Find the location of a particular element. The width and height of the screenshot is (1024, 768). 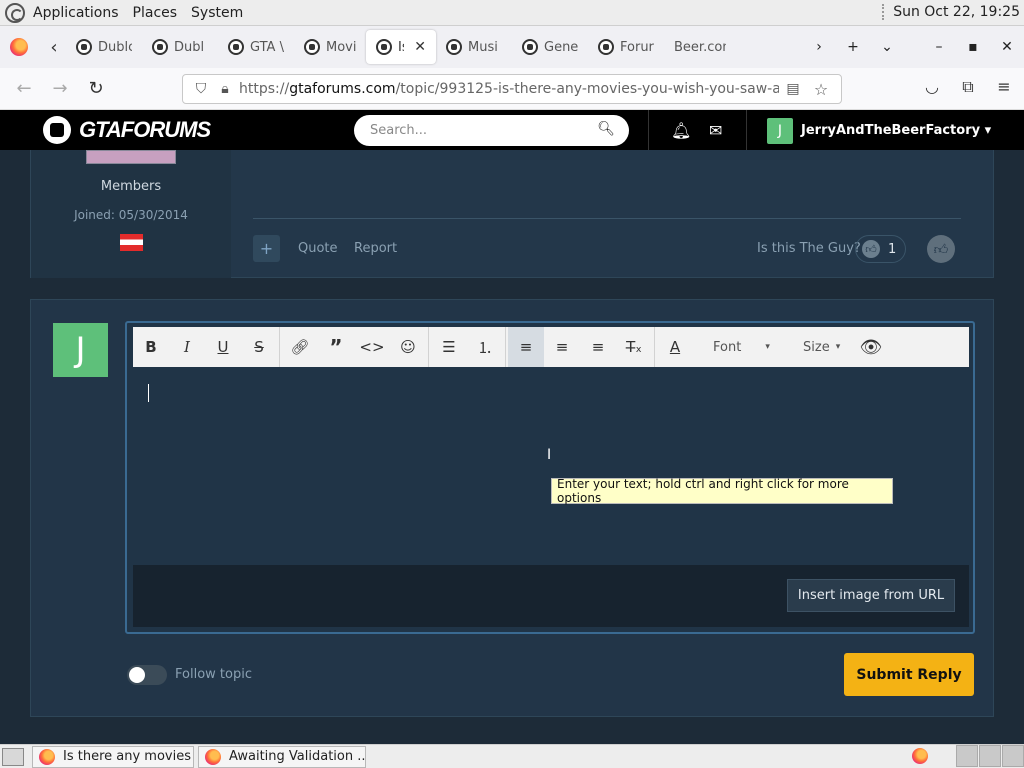

follow-topic-toggle is located at coordinates (147, 675).